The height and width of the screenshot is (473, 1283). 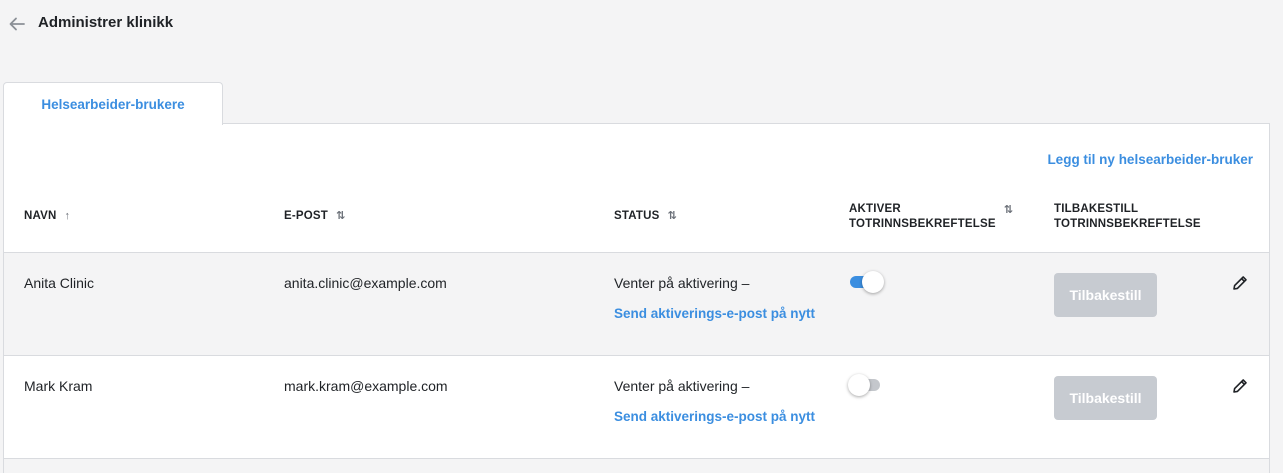 What do you see at coordinates (306, 216) in the screenshot?
I see `column-header-email-label: E-POST` at bounding box center [306, 216].